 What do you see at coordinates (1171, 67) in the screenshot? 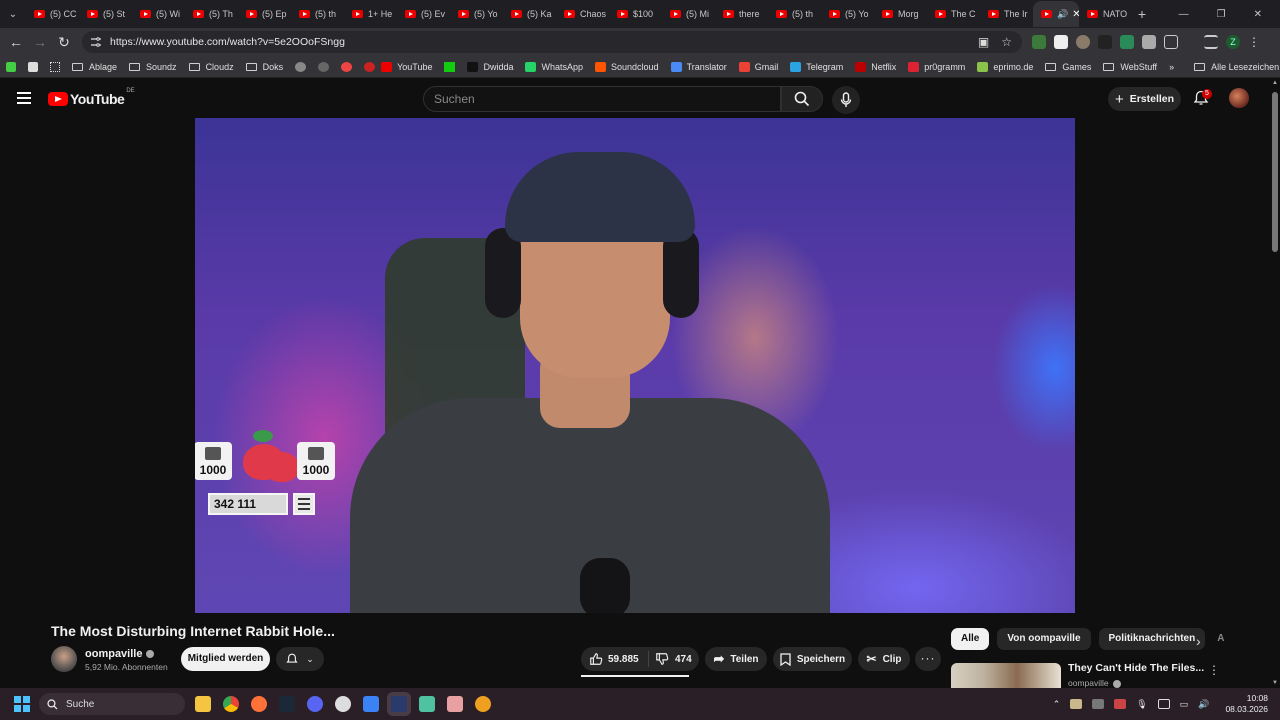
I see `more-bookmarks-icon: »` at bounding box center [1171, 67].